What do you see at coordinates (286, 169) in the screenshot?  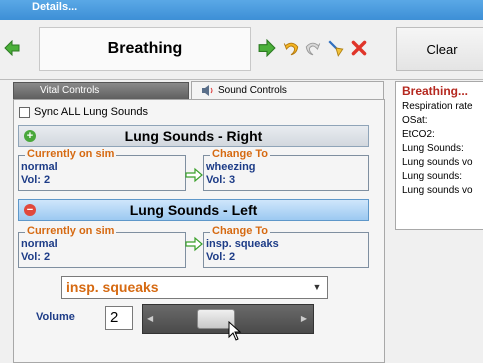 I see `right-change-group: Change To wheezing Vol: 3` at bounding box center [286, 169].